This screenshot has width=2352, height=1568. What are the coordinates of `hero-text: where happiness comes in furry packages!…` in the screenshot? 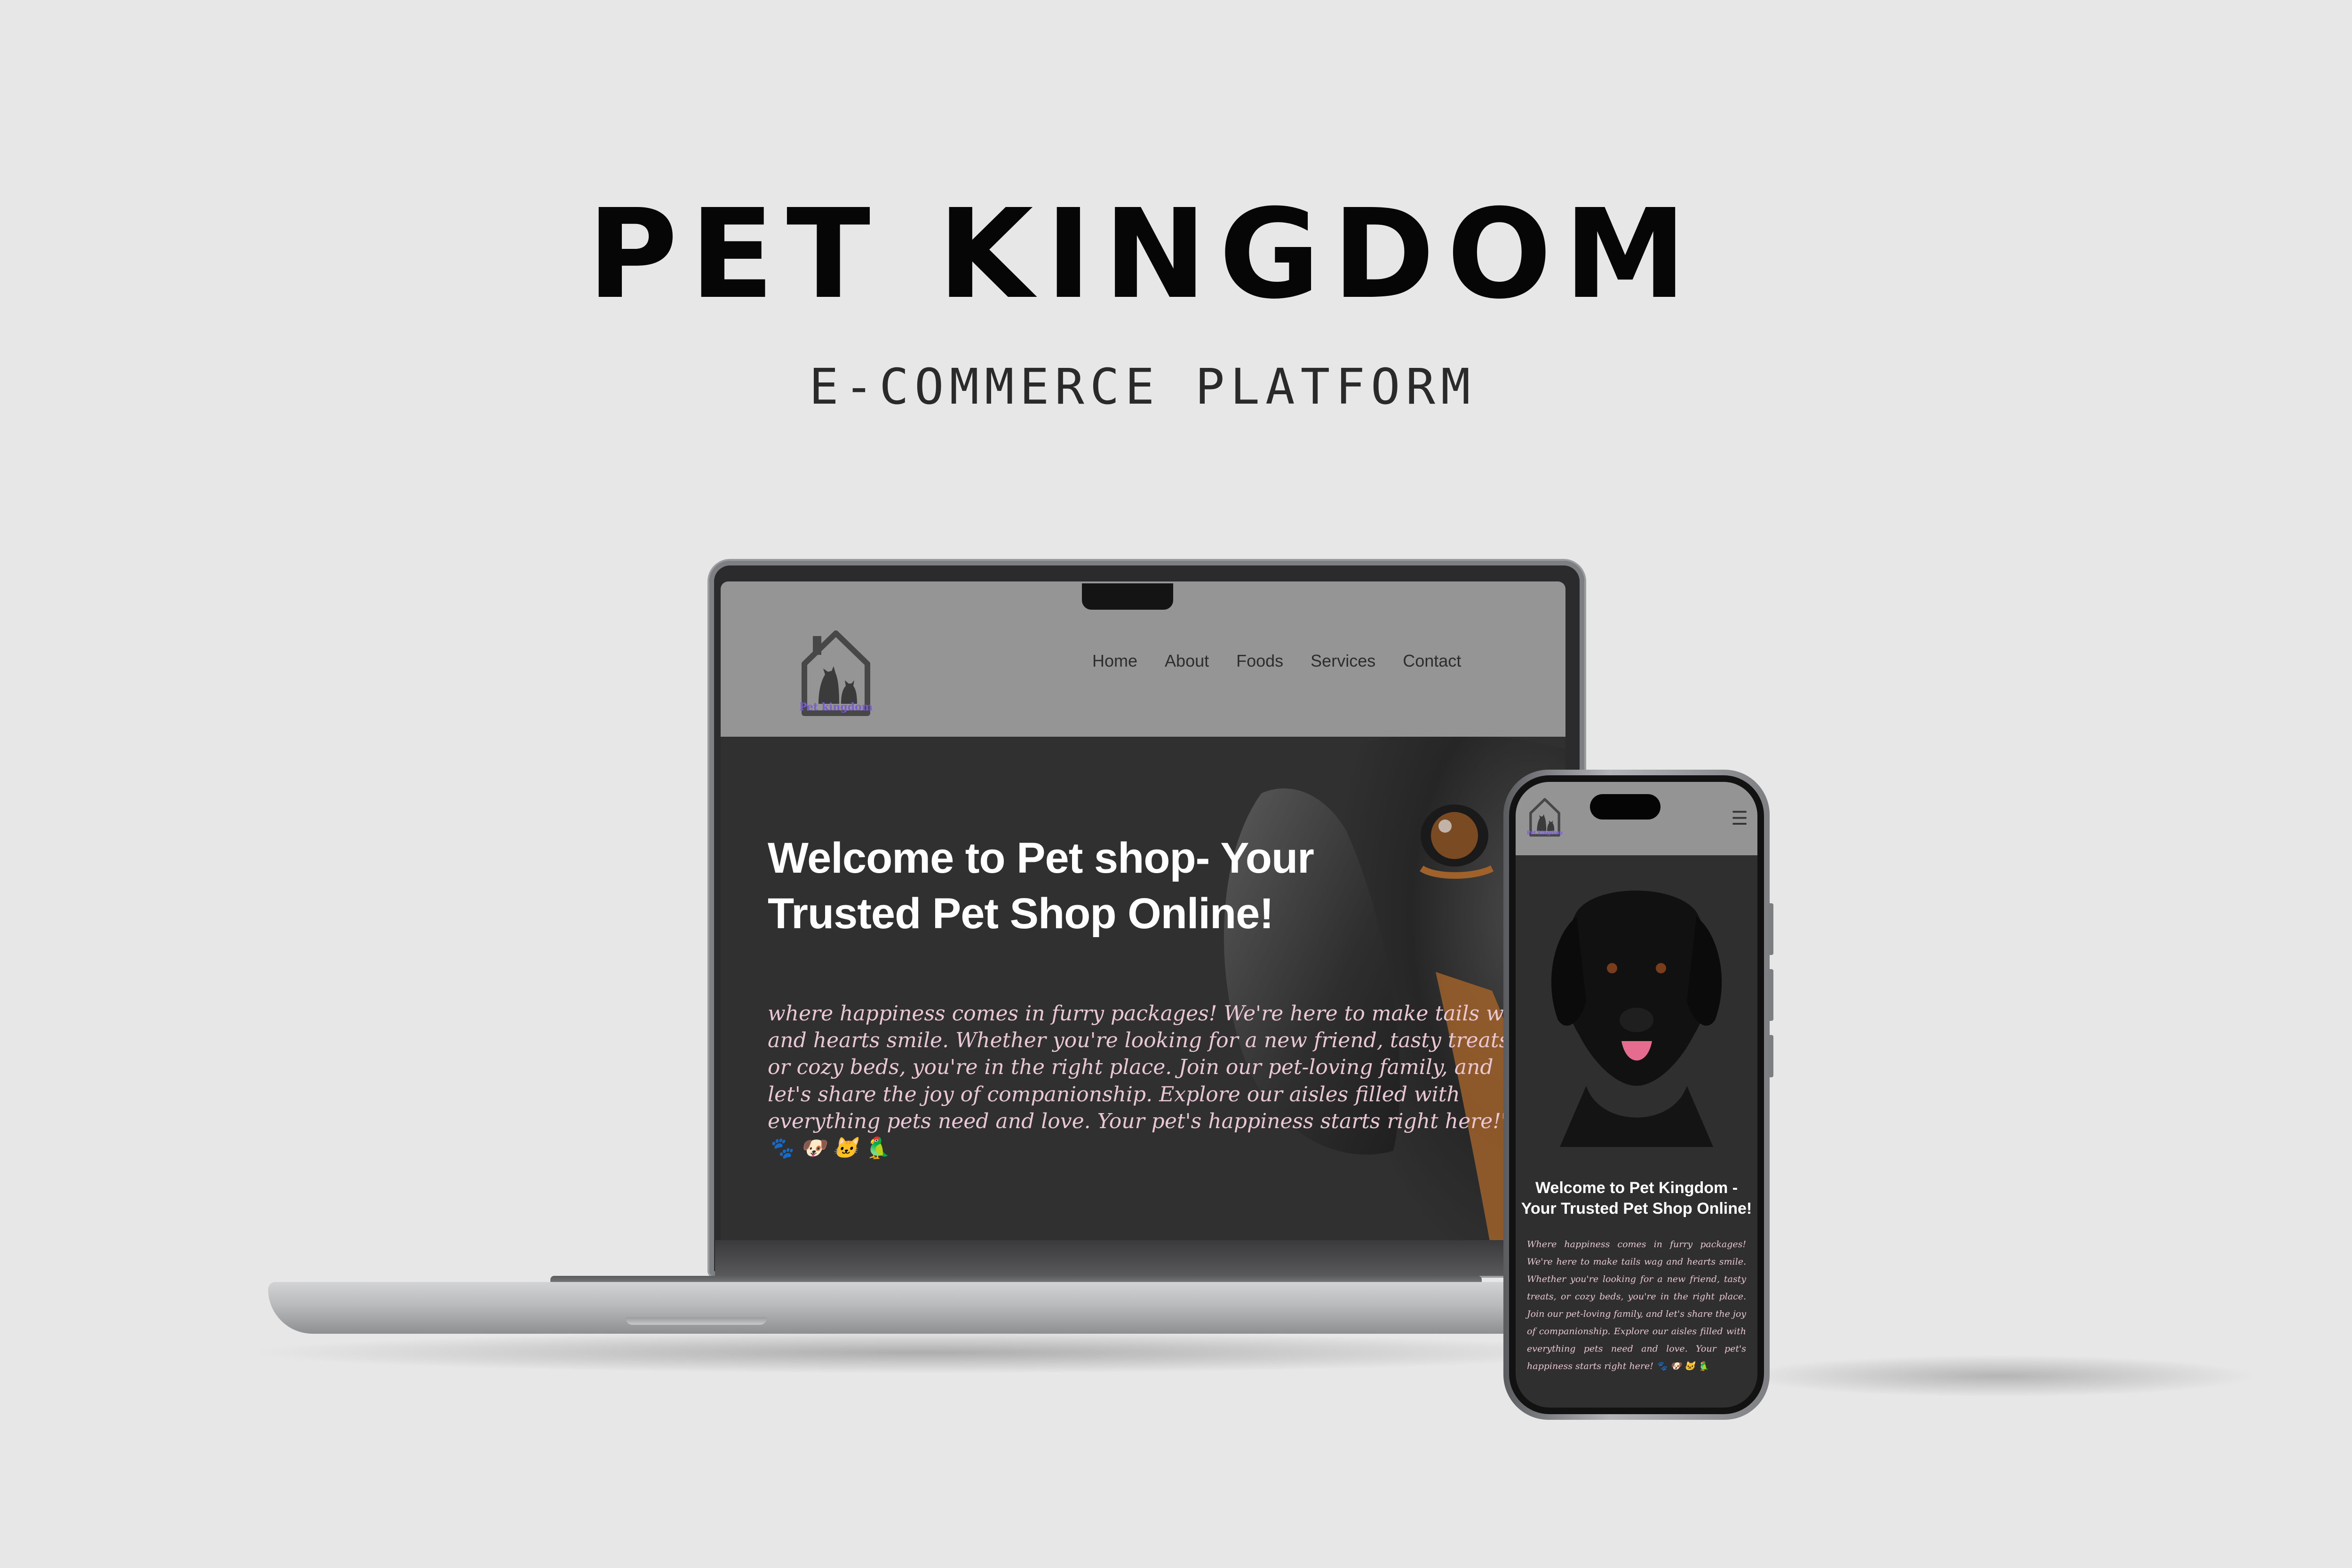 It's located at (1149, 1081).